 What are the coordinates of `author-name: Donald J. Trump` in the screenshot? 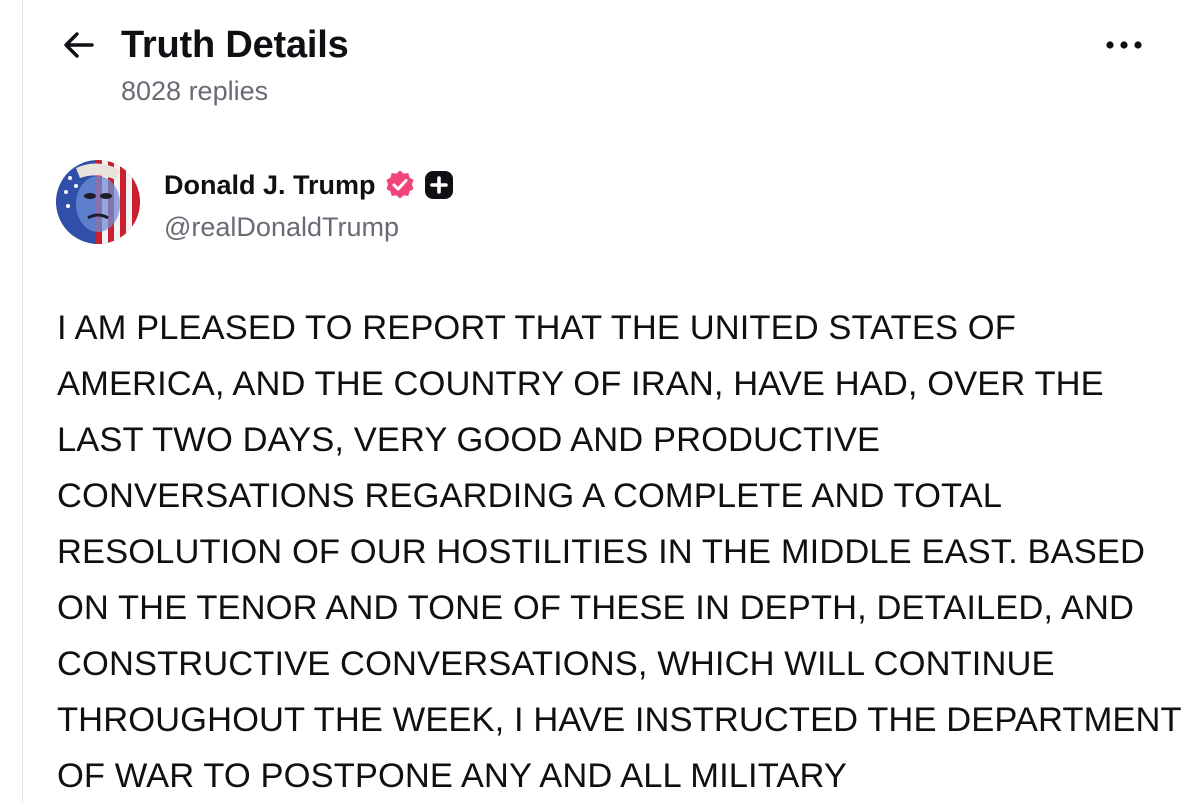 It's located at (270, 185).